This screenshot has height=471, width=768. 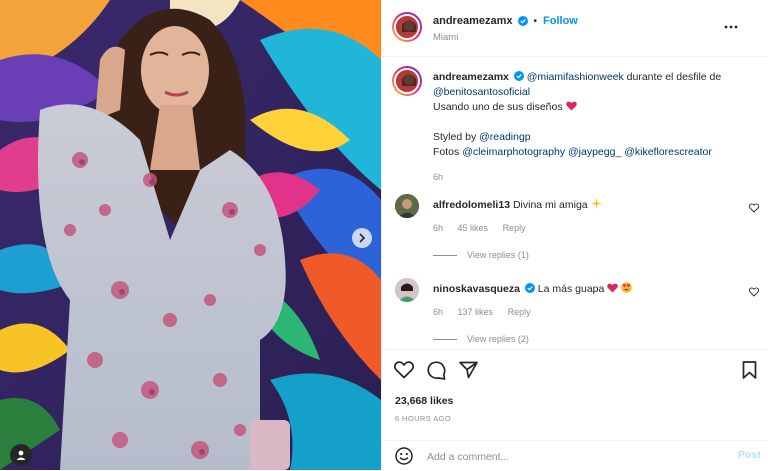 I want to click on add-comment-input, so click(x=572, y=457).